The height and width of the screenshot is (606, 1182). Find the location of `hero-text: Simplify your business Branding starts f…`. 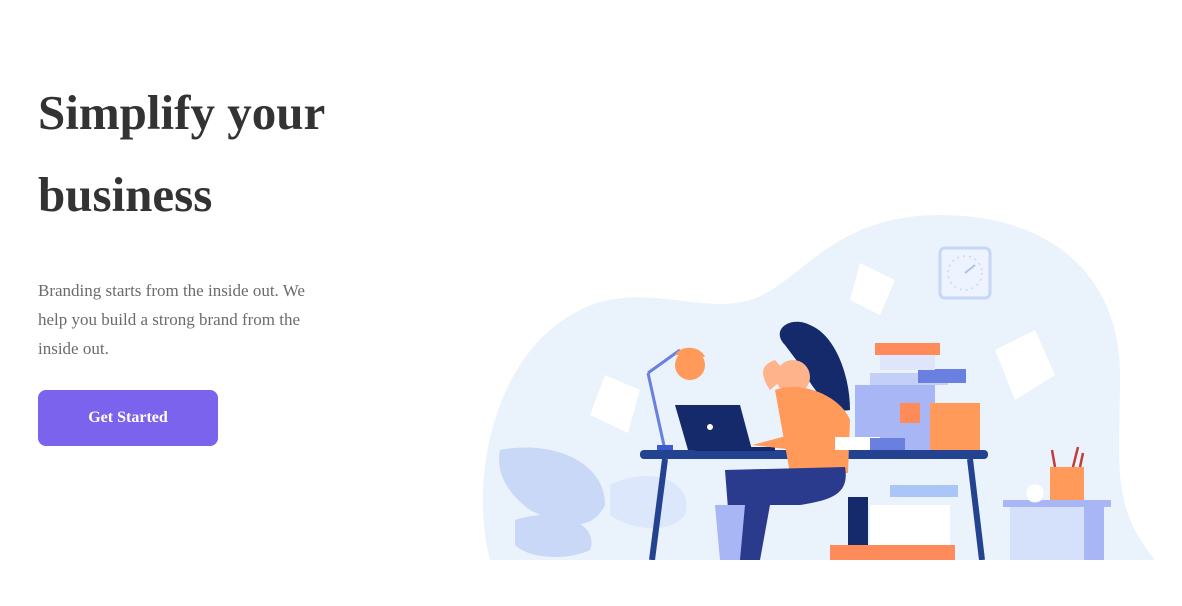

hero-text: Simplify your business Branding starts f… is located at coordinates (203, 217).